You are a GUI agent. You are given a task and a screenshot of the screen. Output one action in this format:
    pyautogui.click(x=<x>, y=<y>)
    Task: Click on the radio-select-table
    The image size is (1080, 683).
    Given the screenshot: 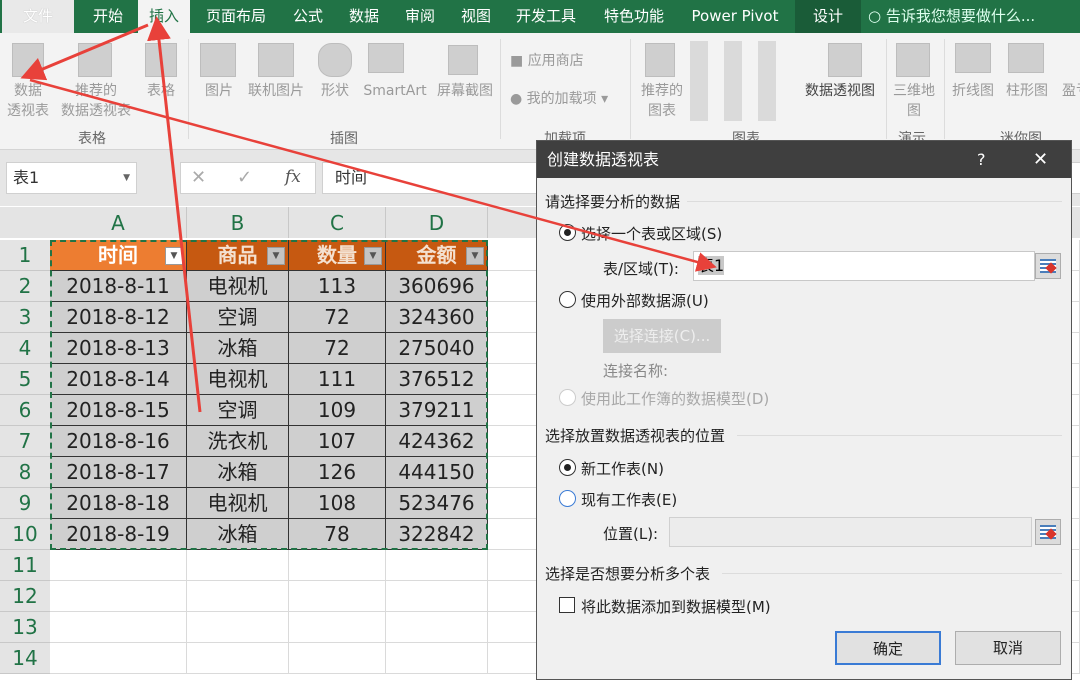 What is the action you would take?
    pyautogui.click(x=567, y=232)
    